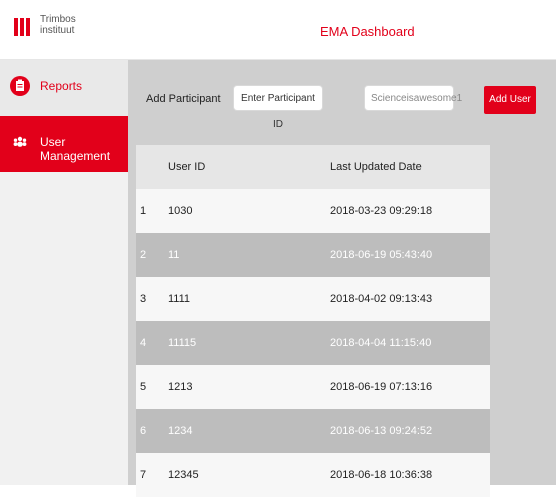  What do you see at coordinates (381, 475) in the screenshot?
I see `last-updated-date: 2018-06-18 10:36:38` at bounding box center [381, 475].